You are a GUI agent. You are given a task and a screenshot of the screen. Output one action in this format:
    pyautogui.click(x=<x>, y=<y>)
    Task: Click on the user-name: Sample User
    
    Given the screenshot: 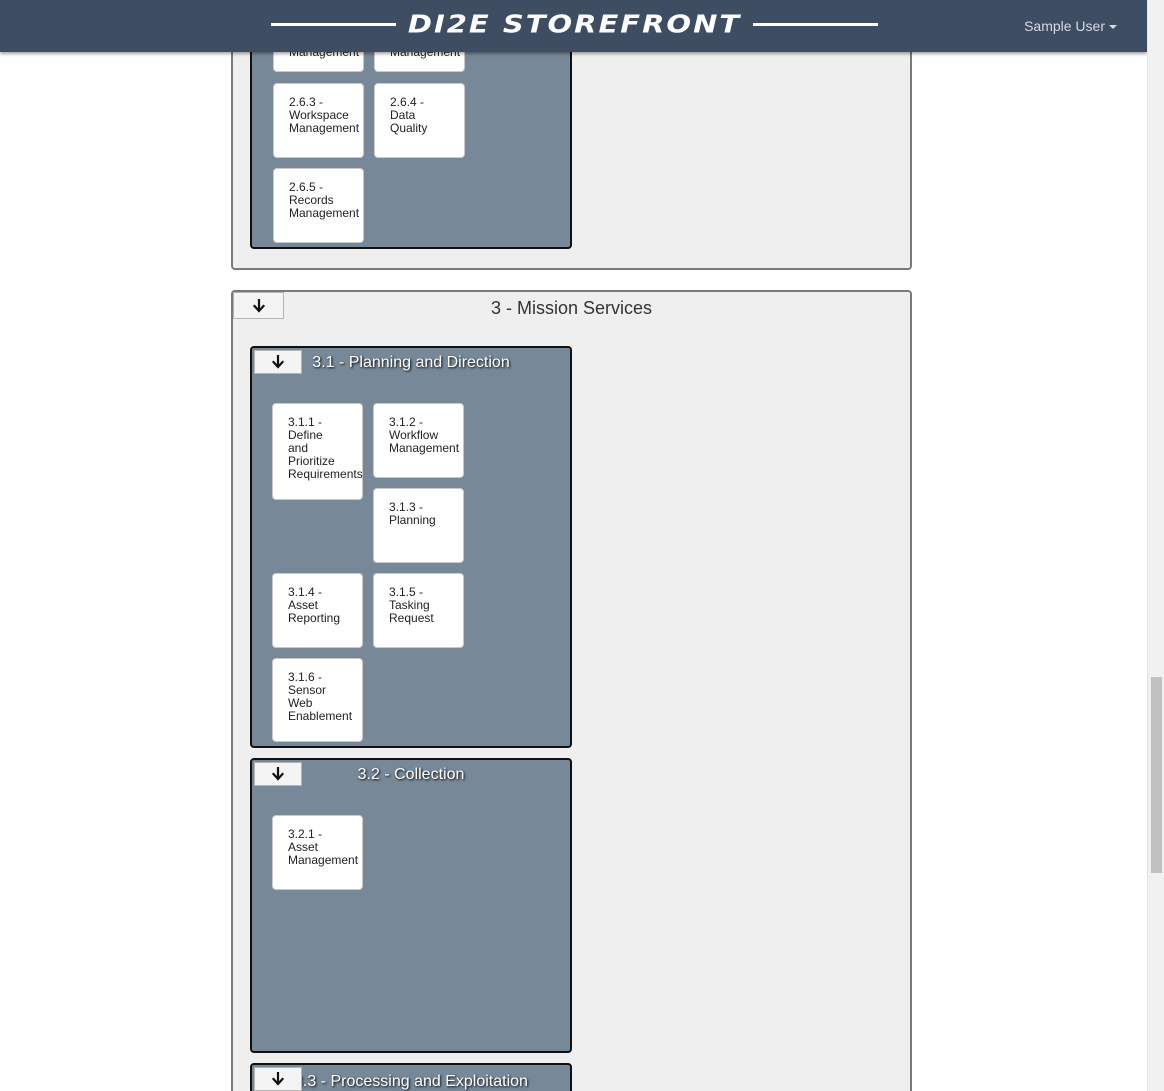 What is the action you would take?
    pyautogui.click(x=1064, y=26)
    